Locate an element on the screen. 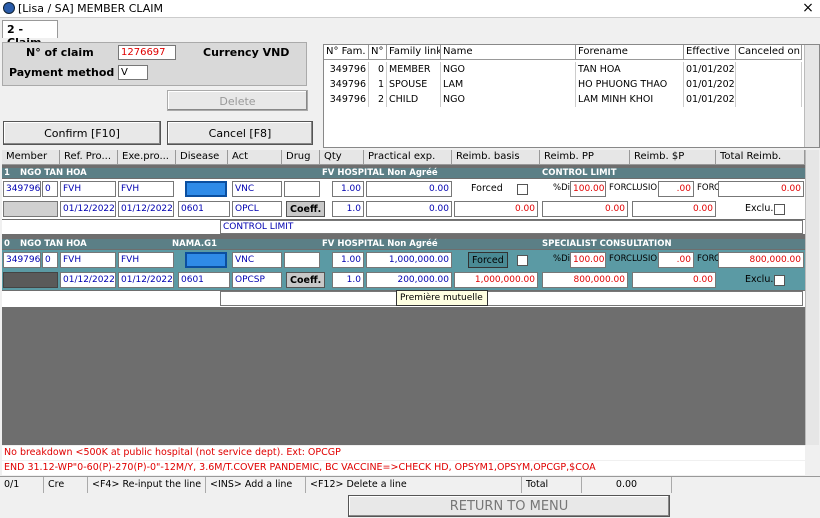 The width and height of the screenshot is (820, 518). line-1-act-code: OPCL is located at coordinates (257, 209).